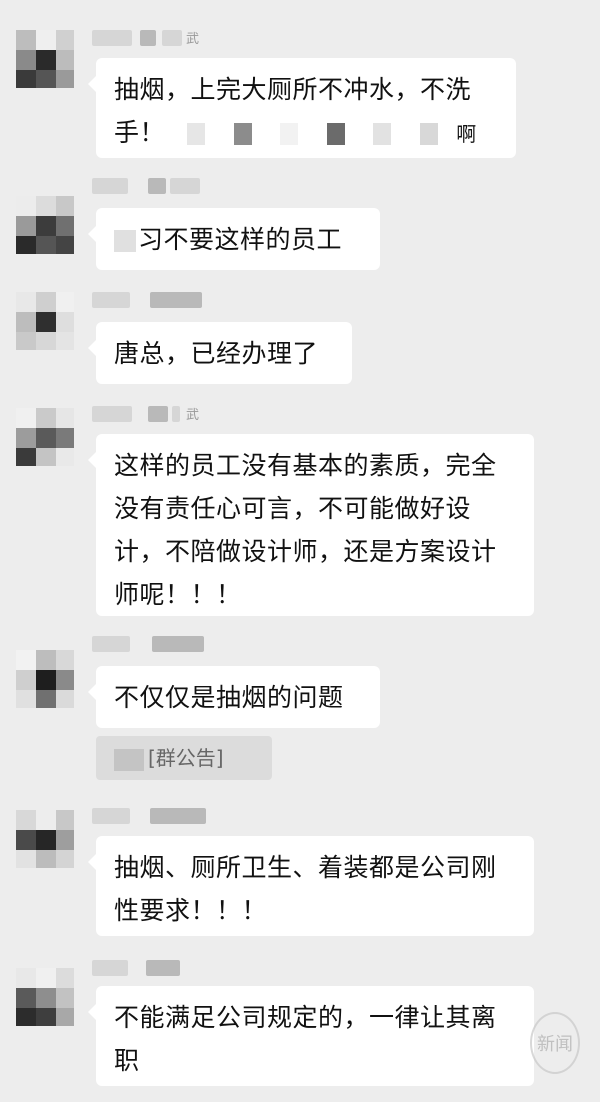  What do you see at coordinates (293, 89) in the screenshot?
I see `message-line: 抽烟，上完大厕所不冲水，不洗` at bounding box center [293, 89].